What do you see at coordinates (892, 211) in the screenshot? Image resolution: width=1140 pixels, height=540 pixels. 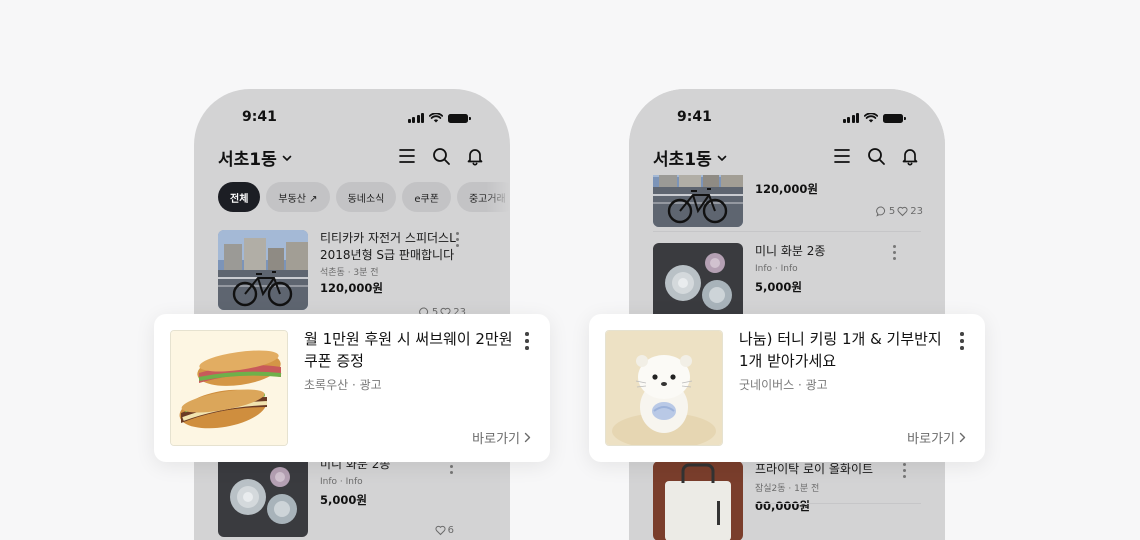 I see `comment-count: 5` at bounding box center [892, 211].